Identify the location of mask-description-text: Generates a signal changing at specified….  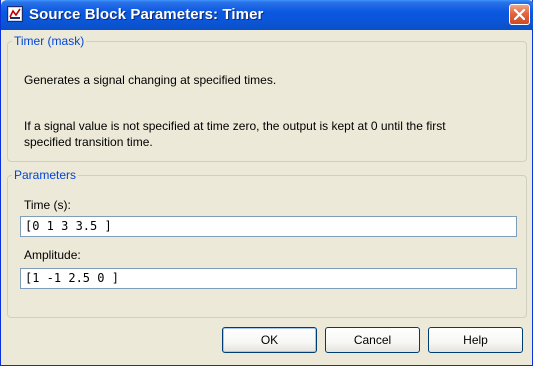
(150, 80).